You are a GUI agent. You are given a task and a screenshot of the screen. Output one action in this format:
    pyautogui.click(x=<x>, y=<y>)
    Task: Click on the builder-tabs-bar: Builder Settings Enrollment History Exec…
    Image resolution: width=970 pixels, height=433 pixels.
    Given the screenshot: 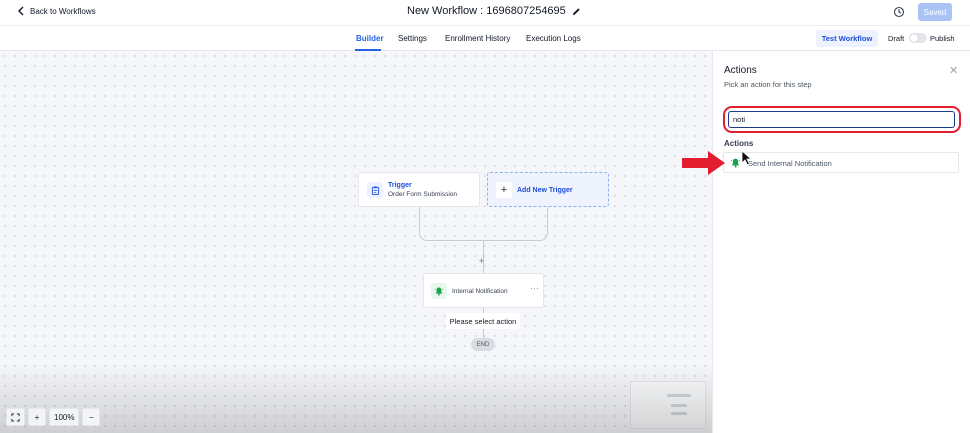 What is the action you would take?
    pyautogui.click(x=485, y=38)
    